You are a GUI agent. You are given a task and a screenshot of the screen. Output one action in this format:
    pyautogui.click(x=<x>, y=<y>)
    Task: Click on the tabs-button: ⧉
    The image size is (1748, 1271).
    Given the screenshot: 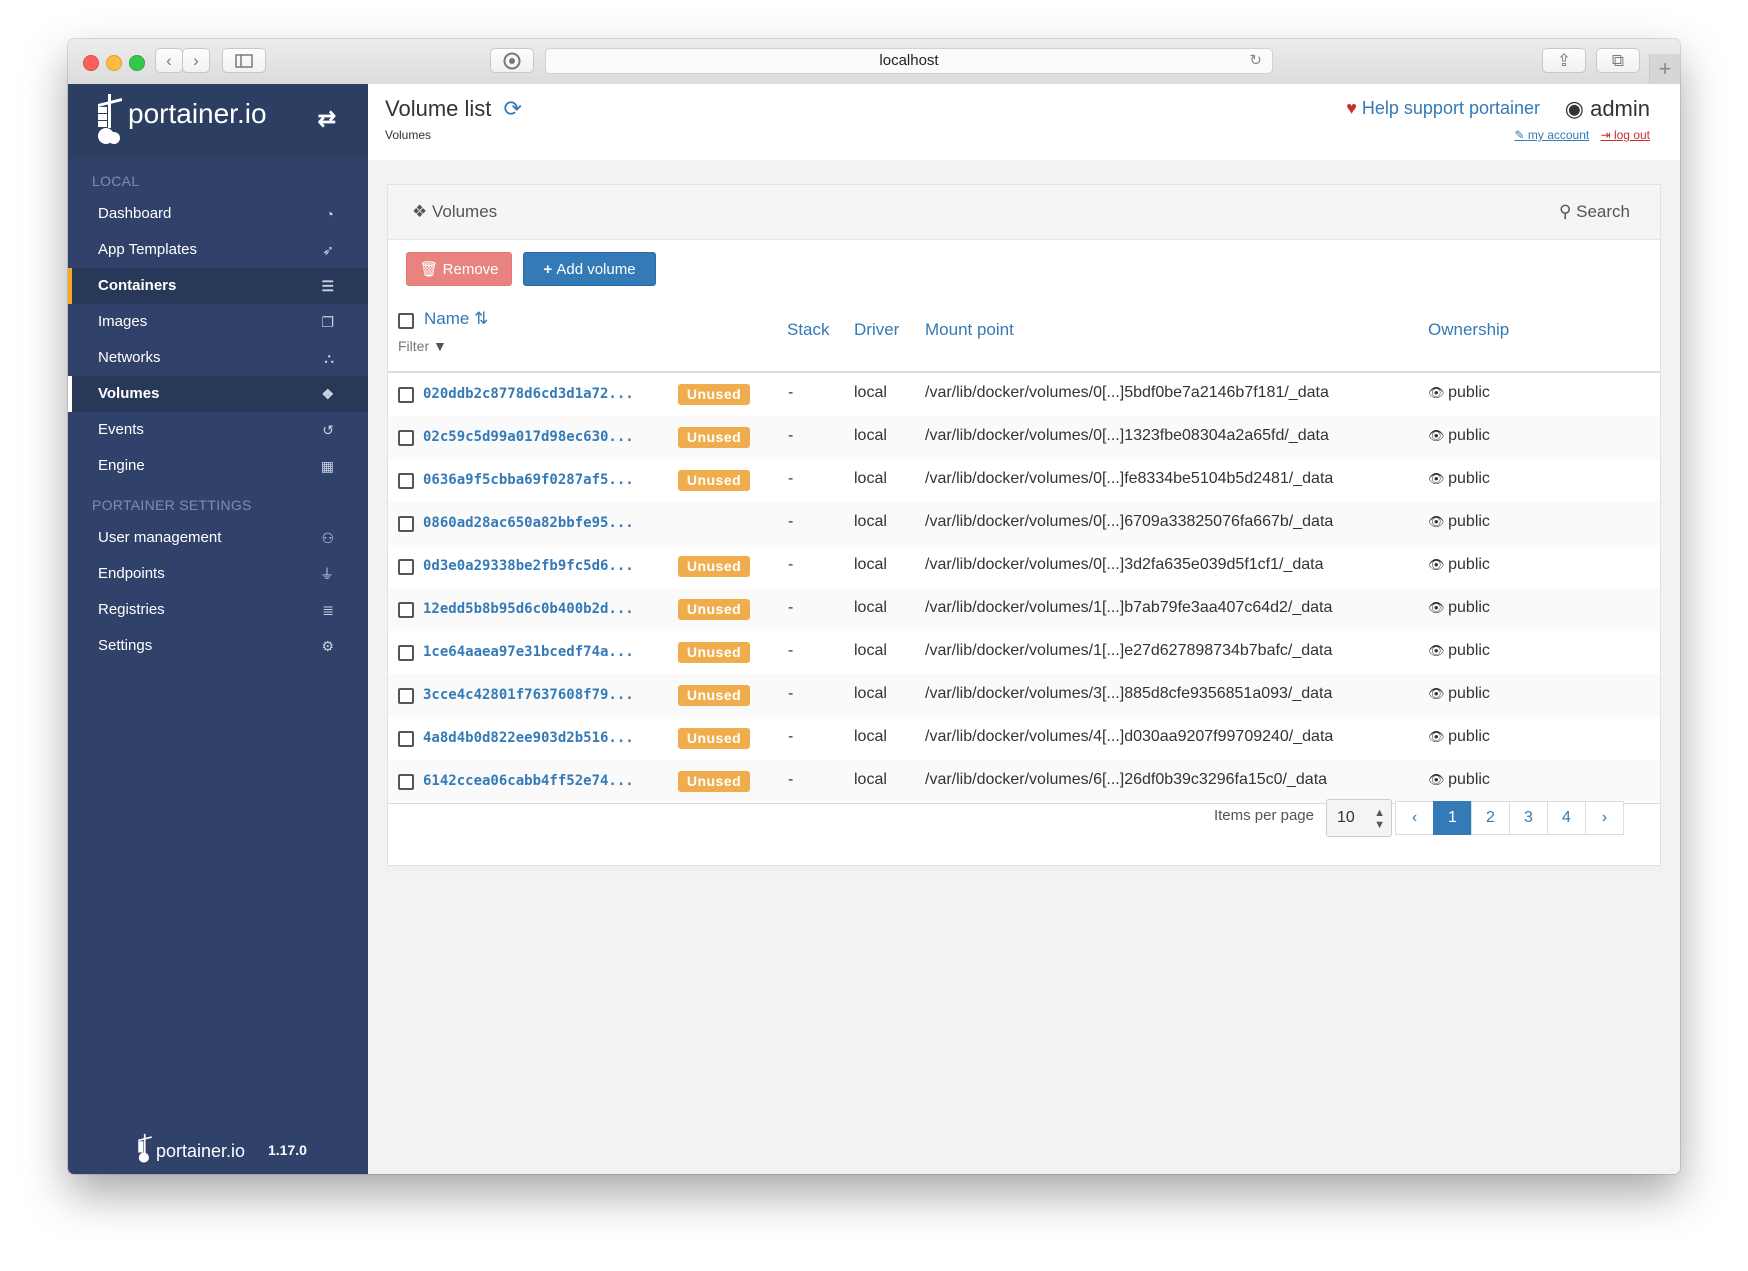 What is the action you would take?
    pyautogui.click(x=1618, y=60)
    